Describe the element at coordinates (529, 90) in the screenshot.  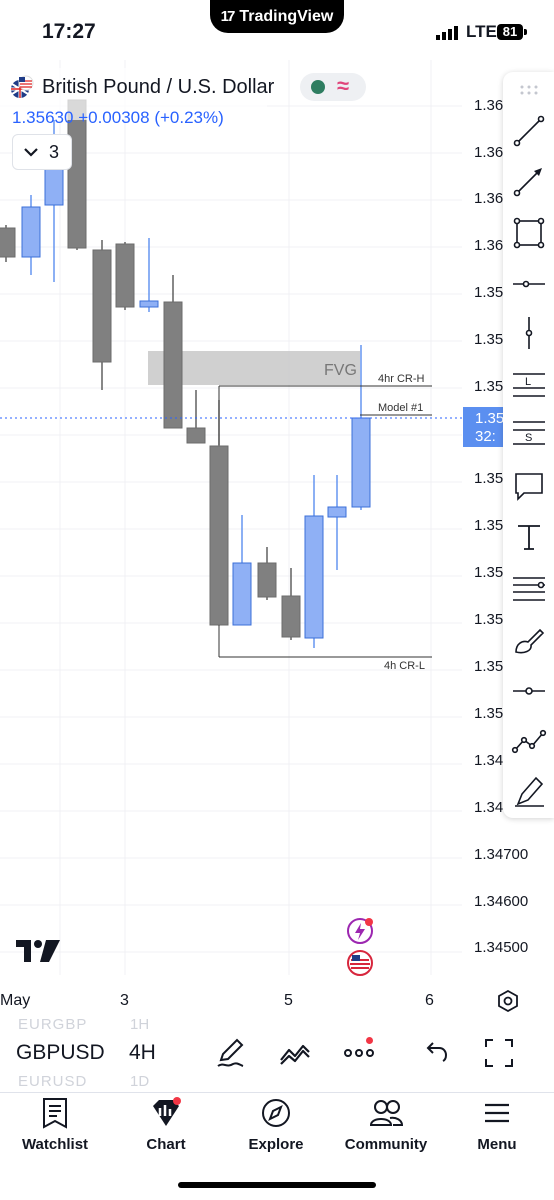
I see `drag-handle-icon` at that location.